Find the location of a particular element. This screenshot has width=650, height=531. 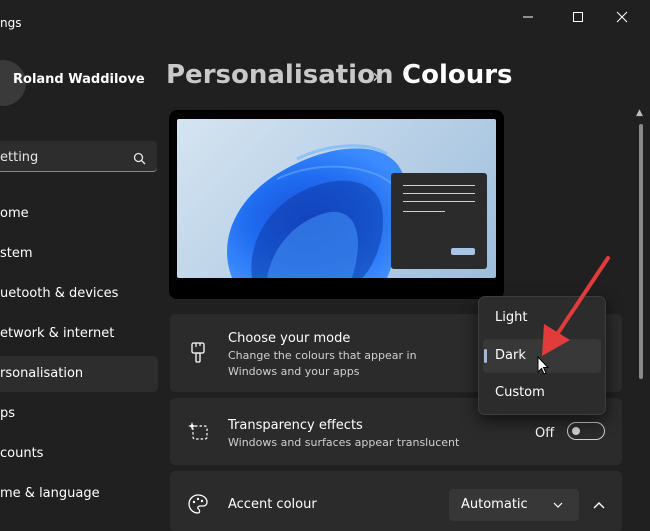

palette-icon is located at coordinates (198, 504).